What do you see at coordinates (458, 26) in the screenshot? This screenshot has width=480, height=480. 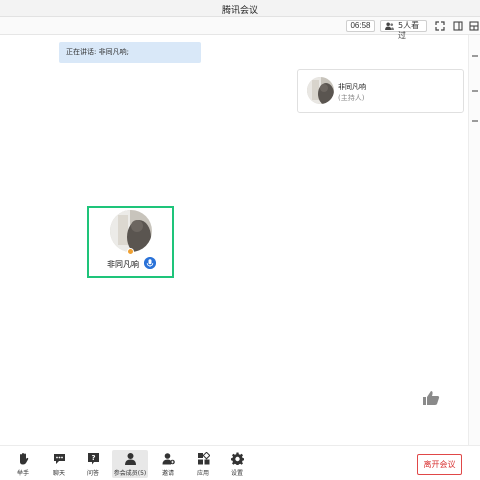 I see `sidebar-toggle-icon` at bounding box center [458, 26].